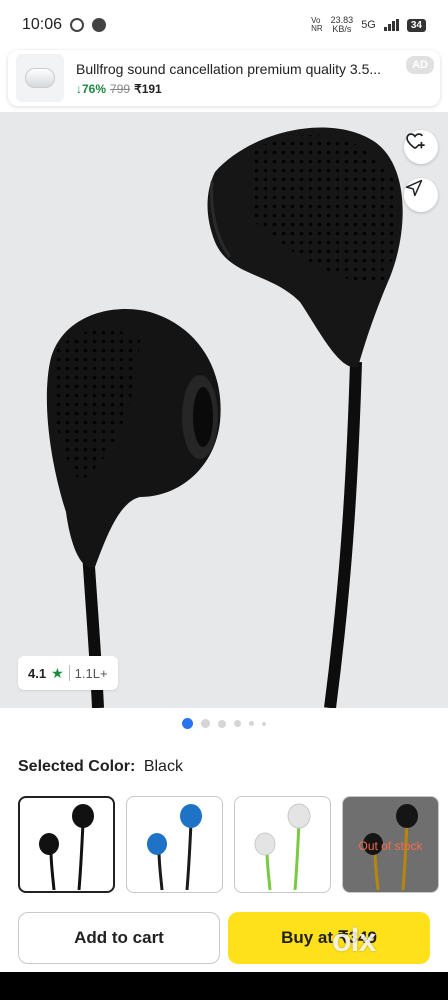  What do you see at coordinates (91, 673) in the screenshot?
I see `rating-count: 1.1L+` at bounding box center [91, 673].